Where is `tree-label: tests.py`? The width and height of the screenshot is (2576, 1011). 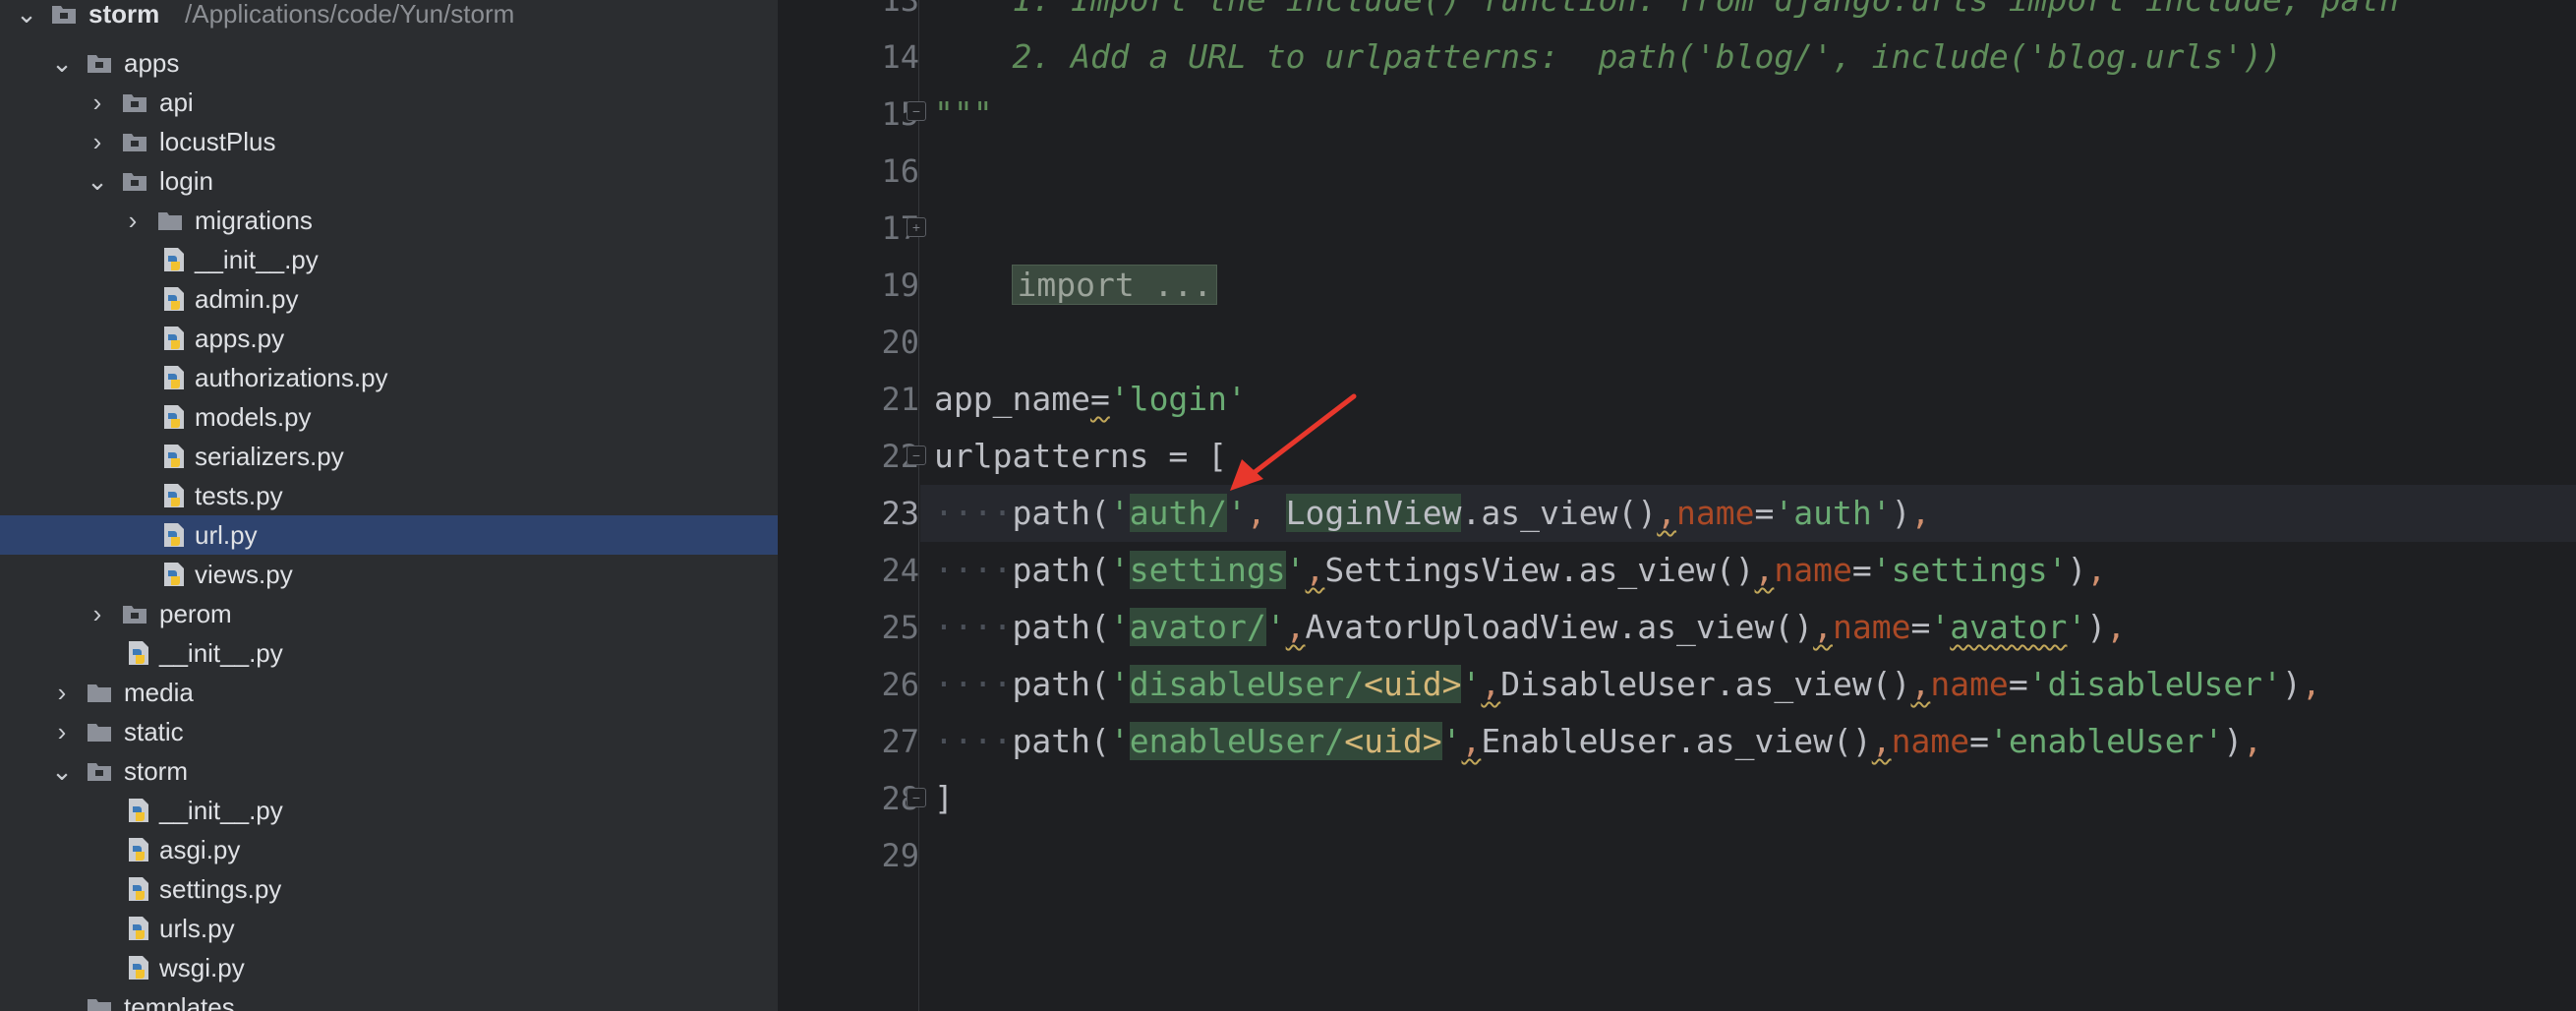
tree-label: tests.py is located at coordinates (239, 495).